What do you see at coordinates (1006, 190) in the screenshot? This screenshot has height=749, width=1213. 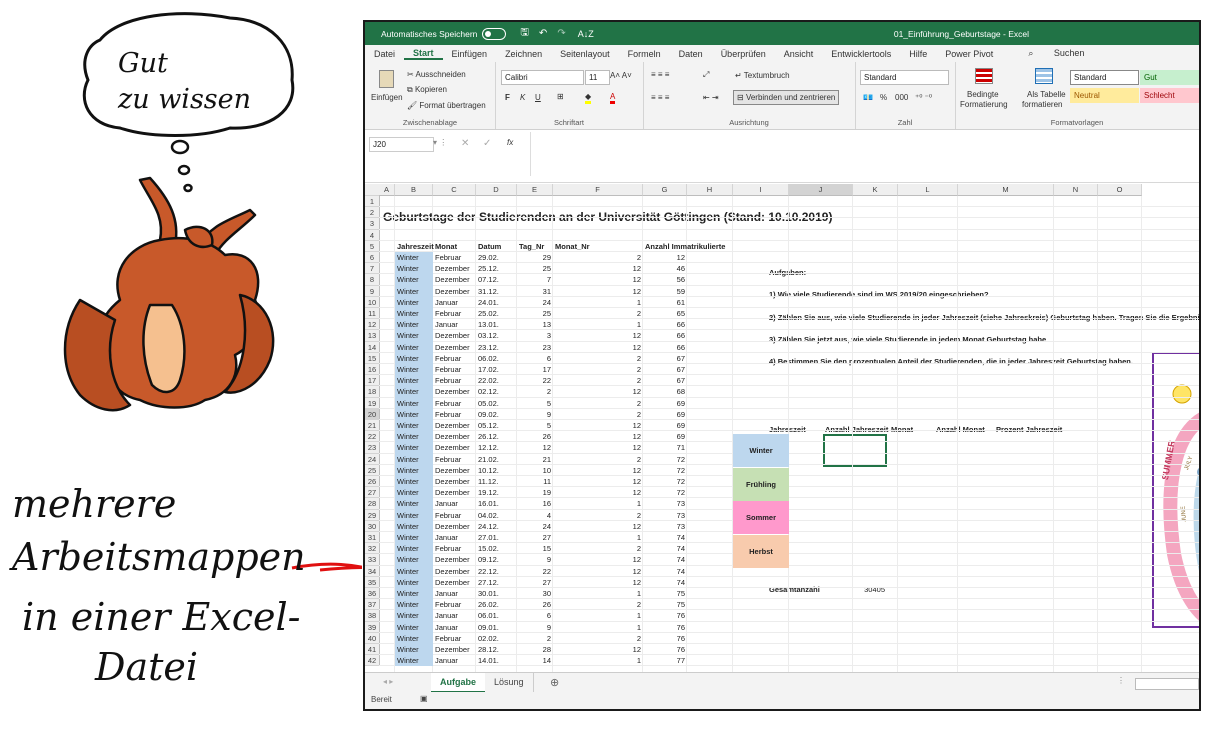 I see `column-header-M: M` at bounding box center [1006, 190].